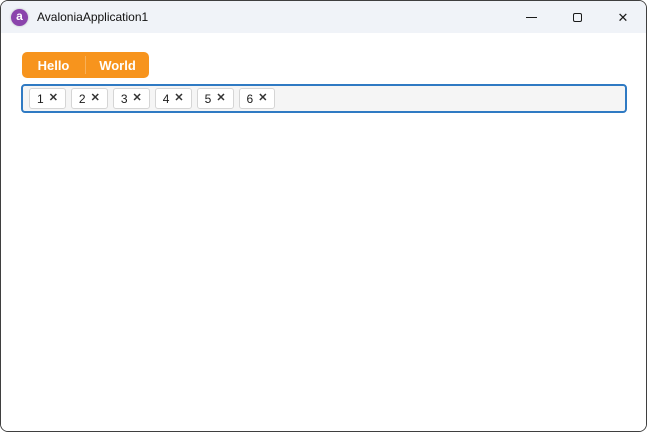 The height and width of the screenshot is (432, 647). I want to click on minimize-button, so click(531, 17).